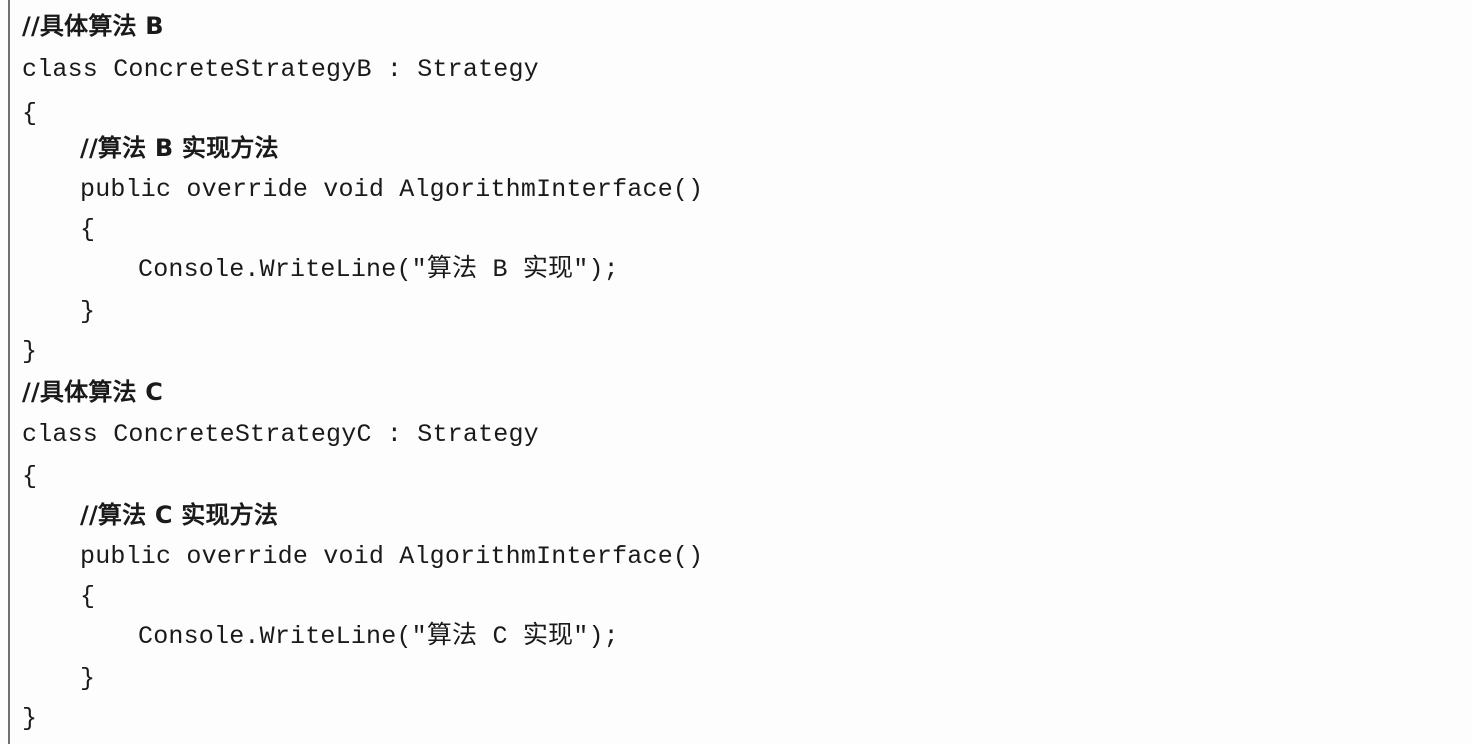  What do you see at coordinates (93, 26) in the screenshot?
I see `comment-line: //具体算法 B` at bounding box center [93, 26].